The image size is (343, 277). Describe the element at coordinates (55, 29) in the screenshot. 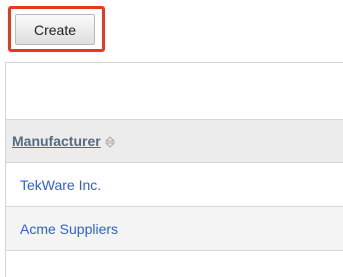

I see `create-button: Create` at that location.